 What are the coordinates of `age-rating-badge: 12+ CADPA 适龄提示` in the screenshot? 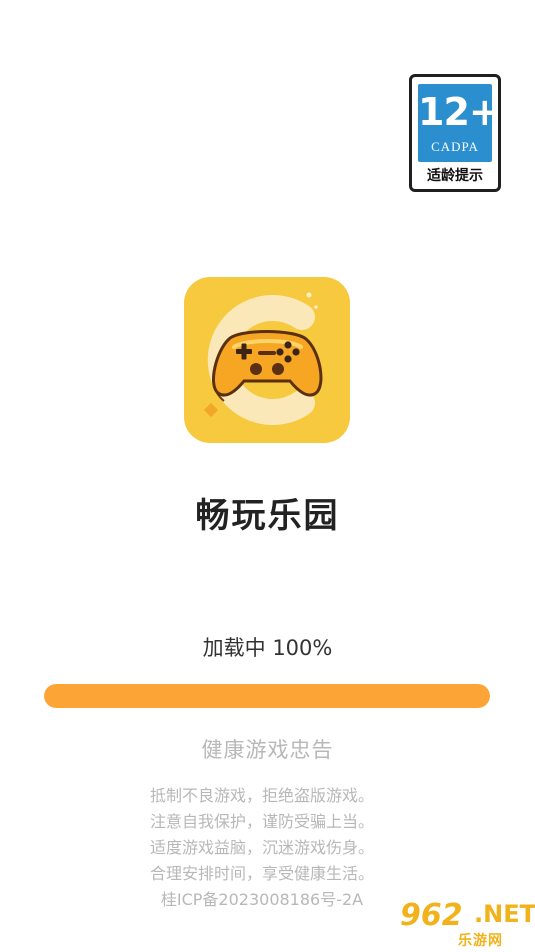 It's located at (455, 133).